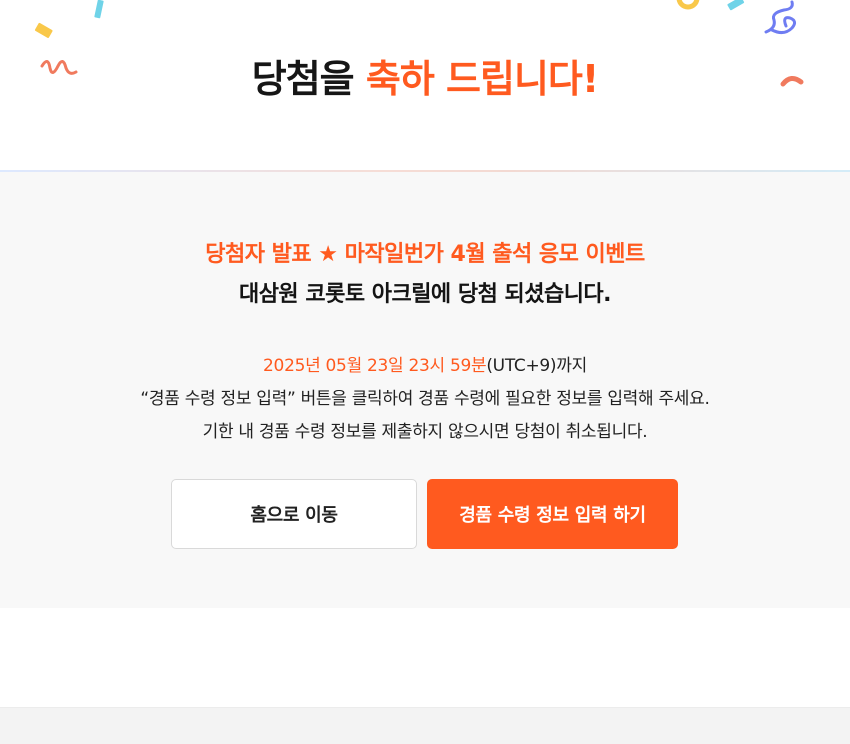 The width and height of the screenshot is (850, 744). What do you see at coordinates (294, 514) in the screenshot?
I see `home-button: 홈으로 이동` at bounding box center [294, 514].